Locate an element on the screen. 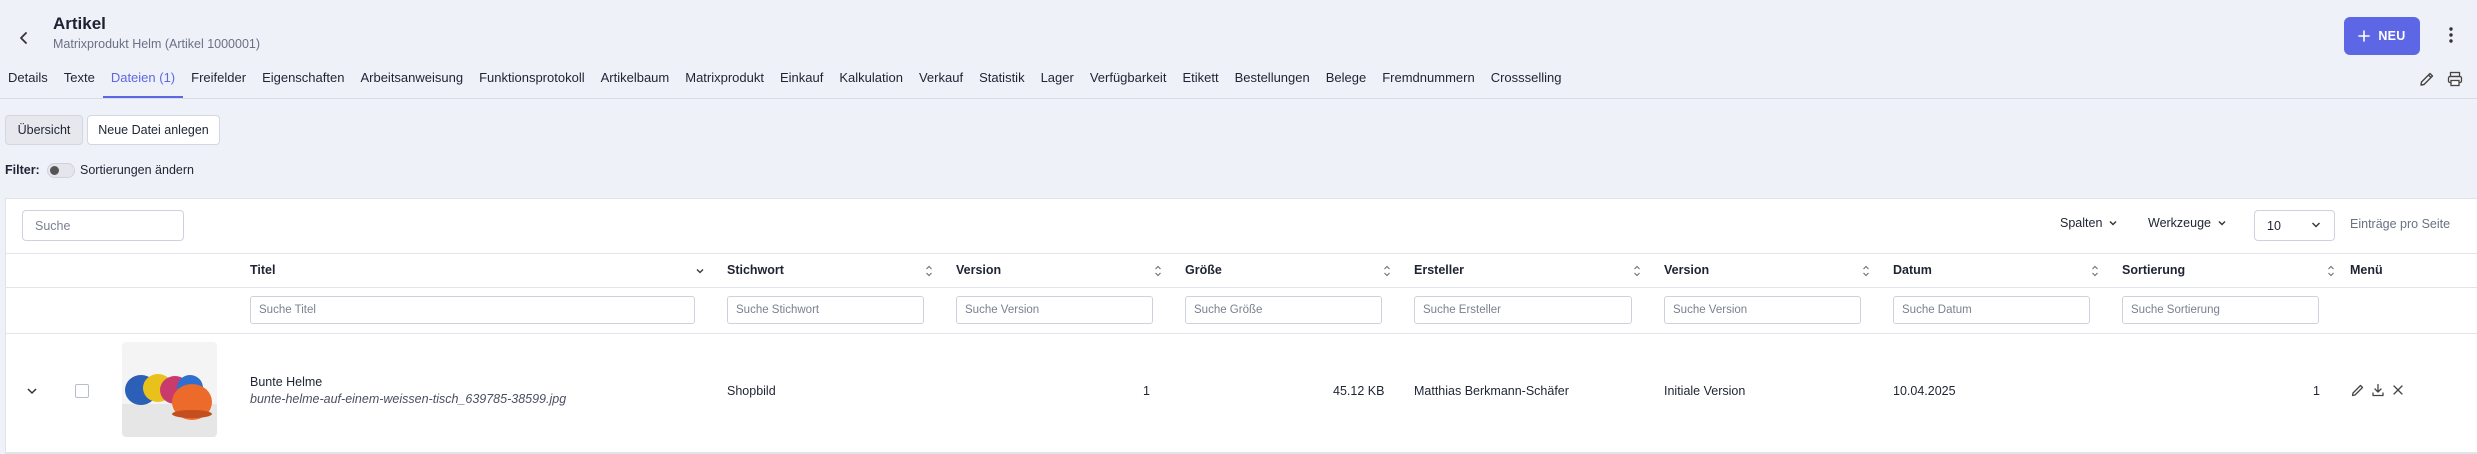 Image resolution: width=2477 pixels, height=454 pixels. tab-artikelbaum: Artikelbaum is located at coordinates (635, 82).